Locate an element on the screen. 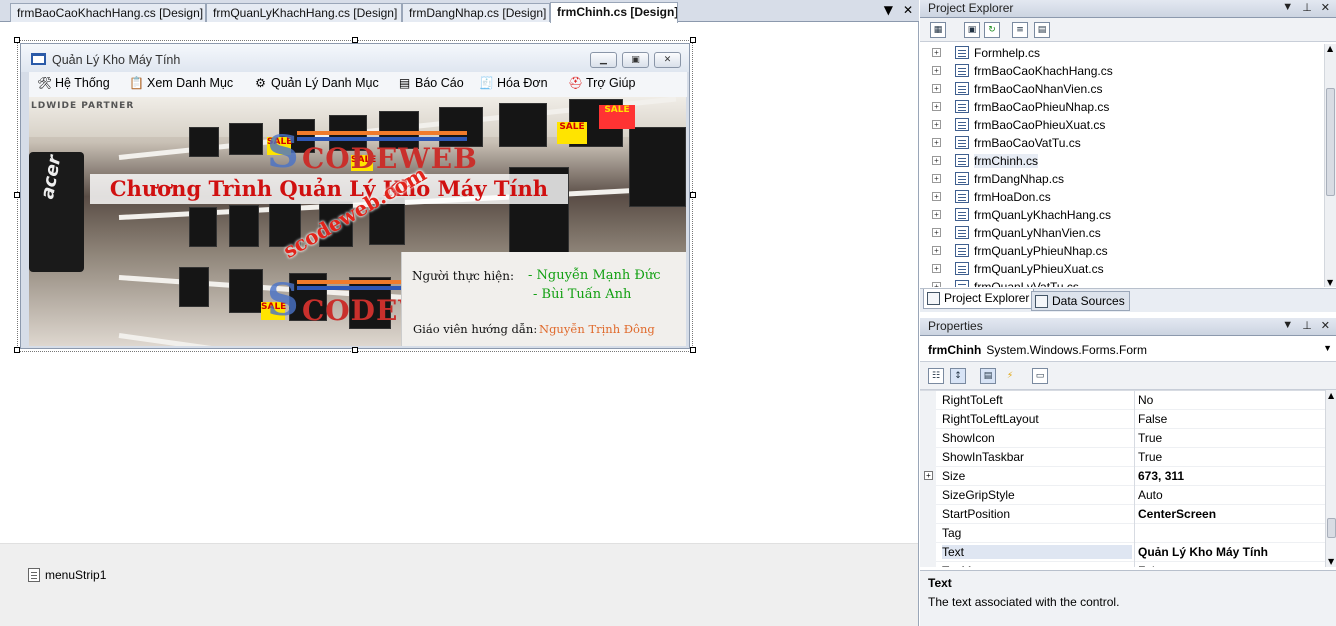 The image size is (1336, 626). project-scrollbar: ▲ ▼ is located at coordinates (1330, 165).